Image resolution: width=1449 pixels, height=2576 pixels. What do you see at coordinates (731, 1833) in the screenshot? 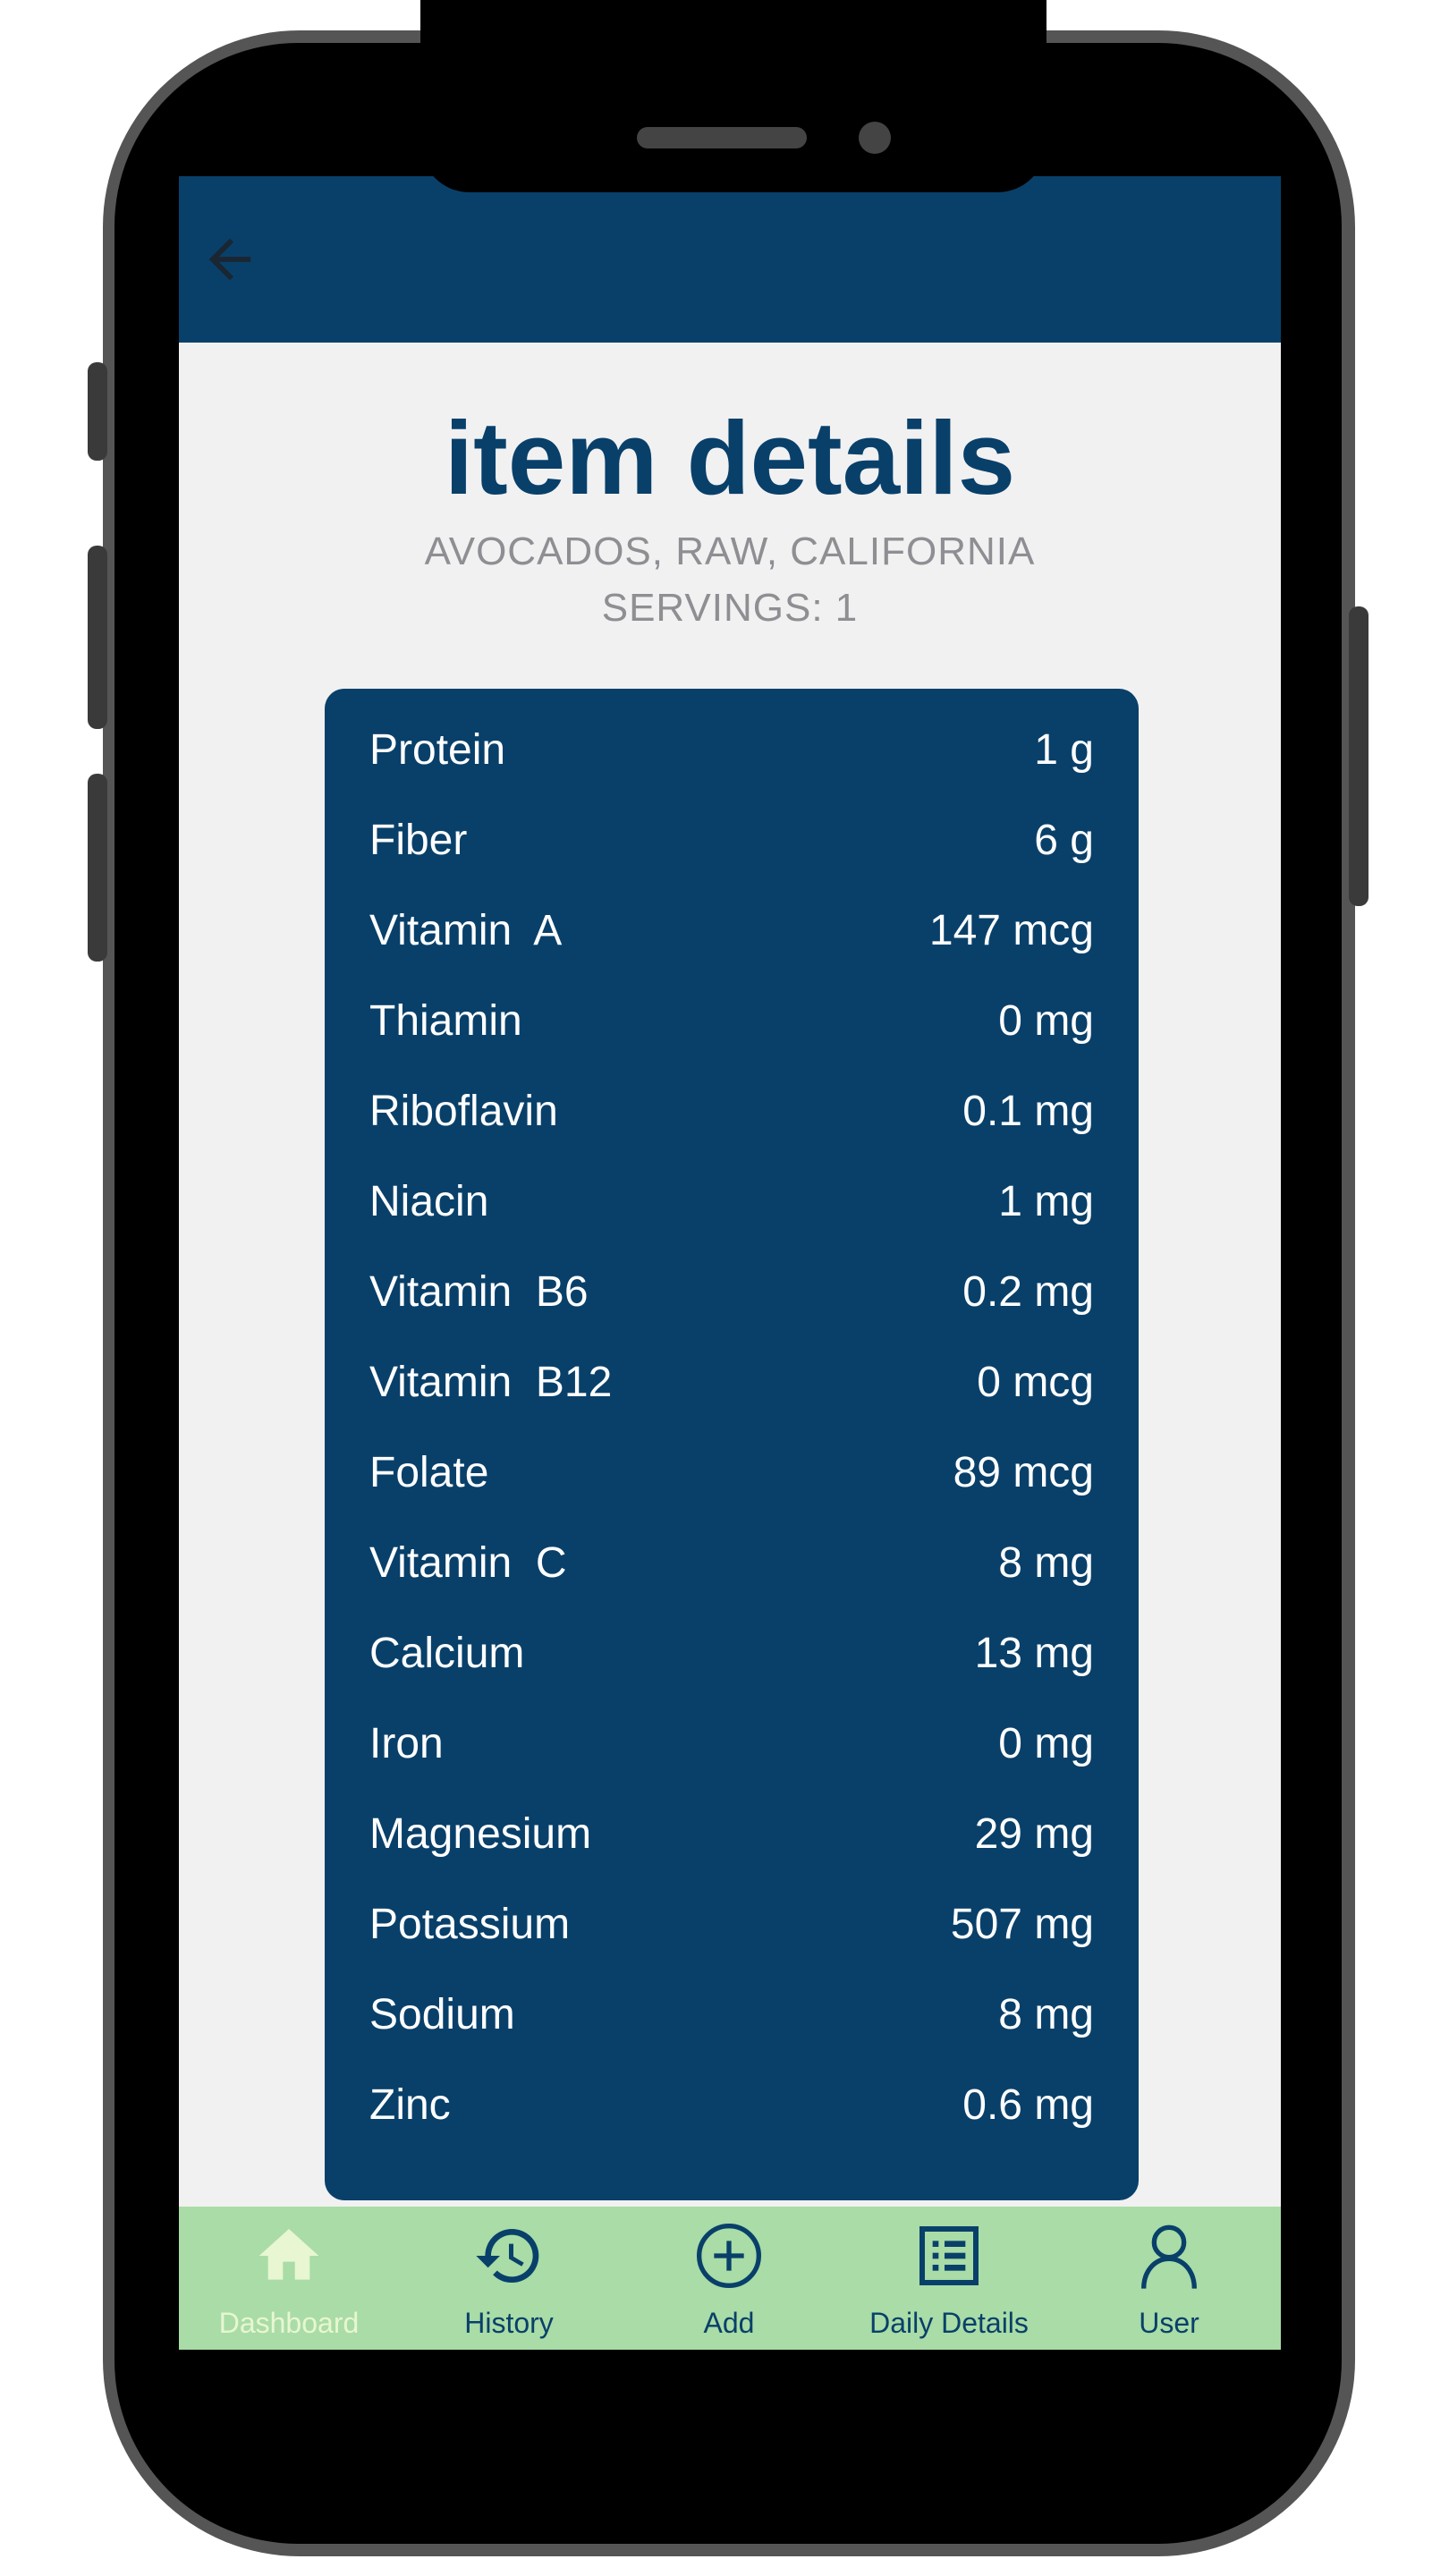
I see `nutrient-row: Magnesium 29 mg` at bounding box center [731, 1833].